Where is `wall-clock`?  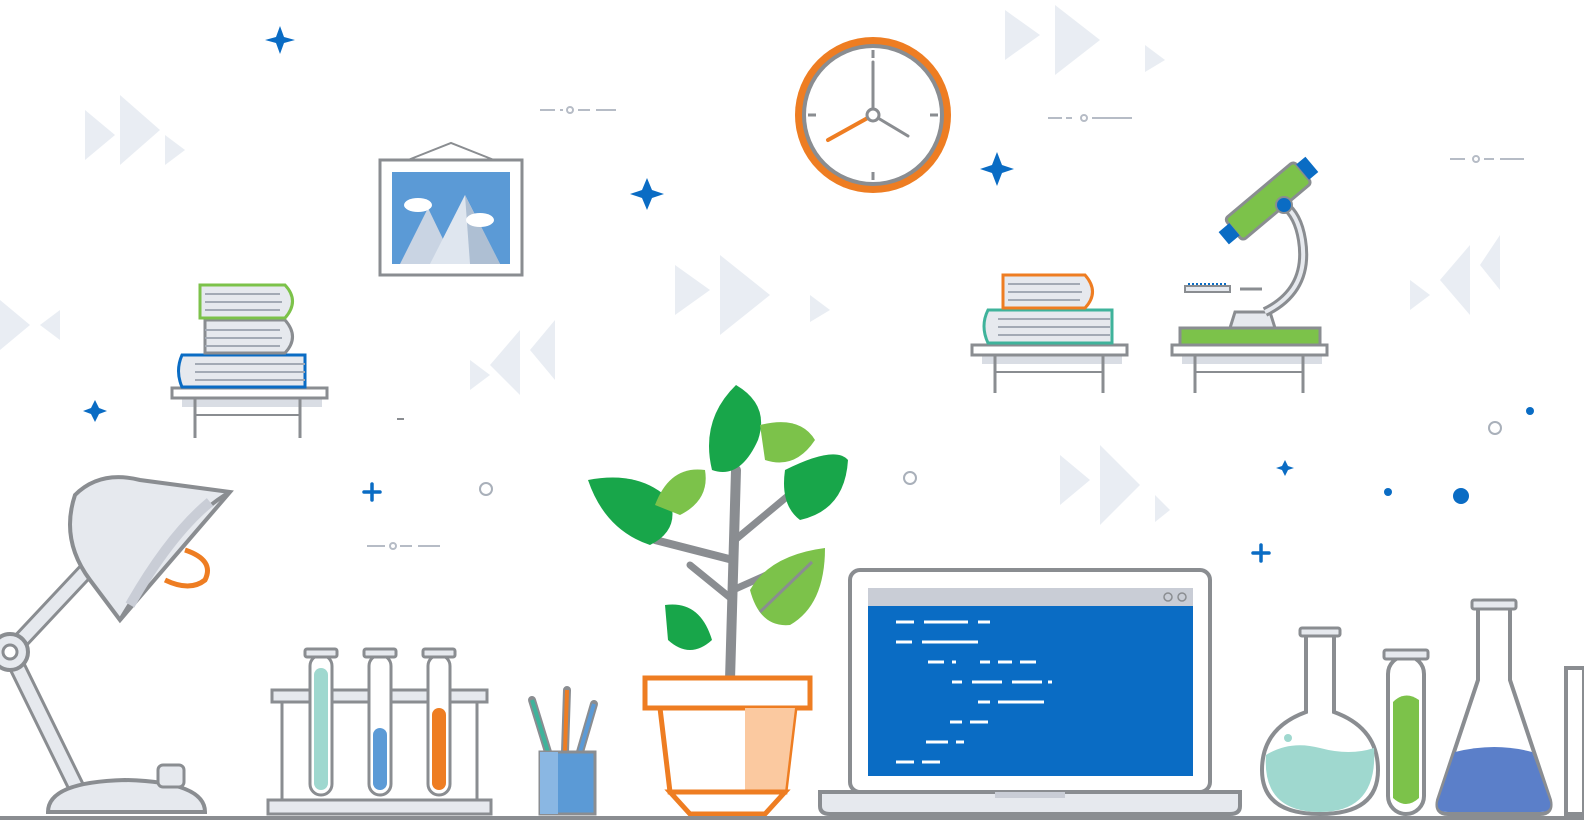 wall-clock is located at coordinates (873, 115).